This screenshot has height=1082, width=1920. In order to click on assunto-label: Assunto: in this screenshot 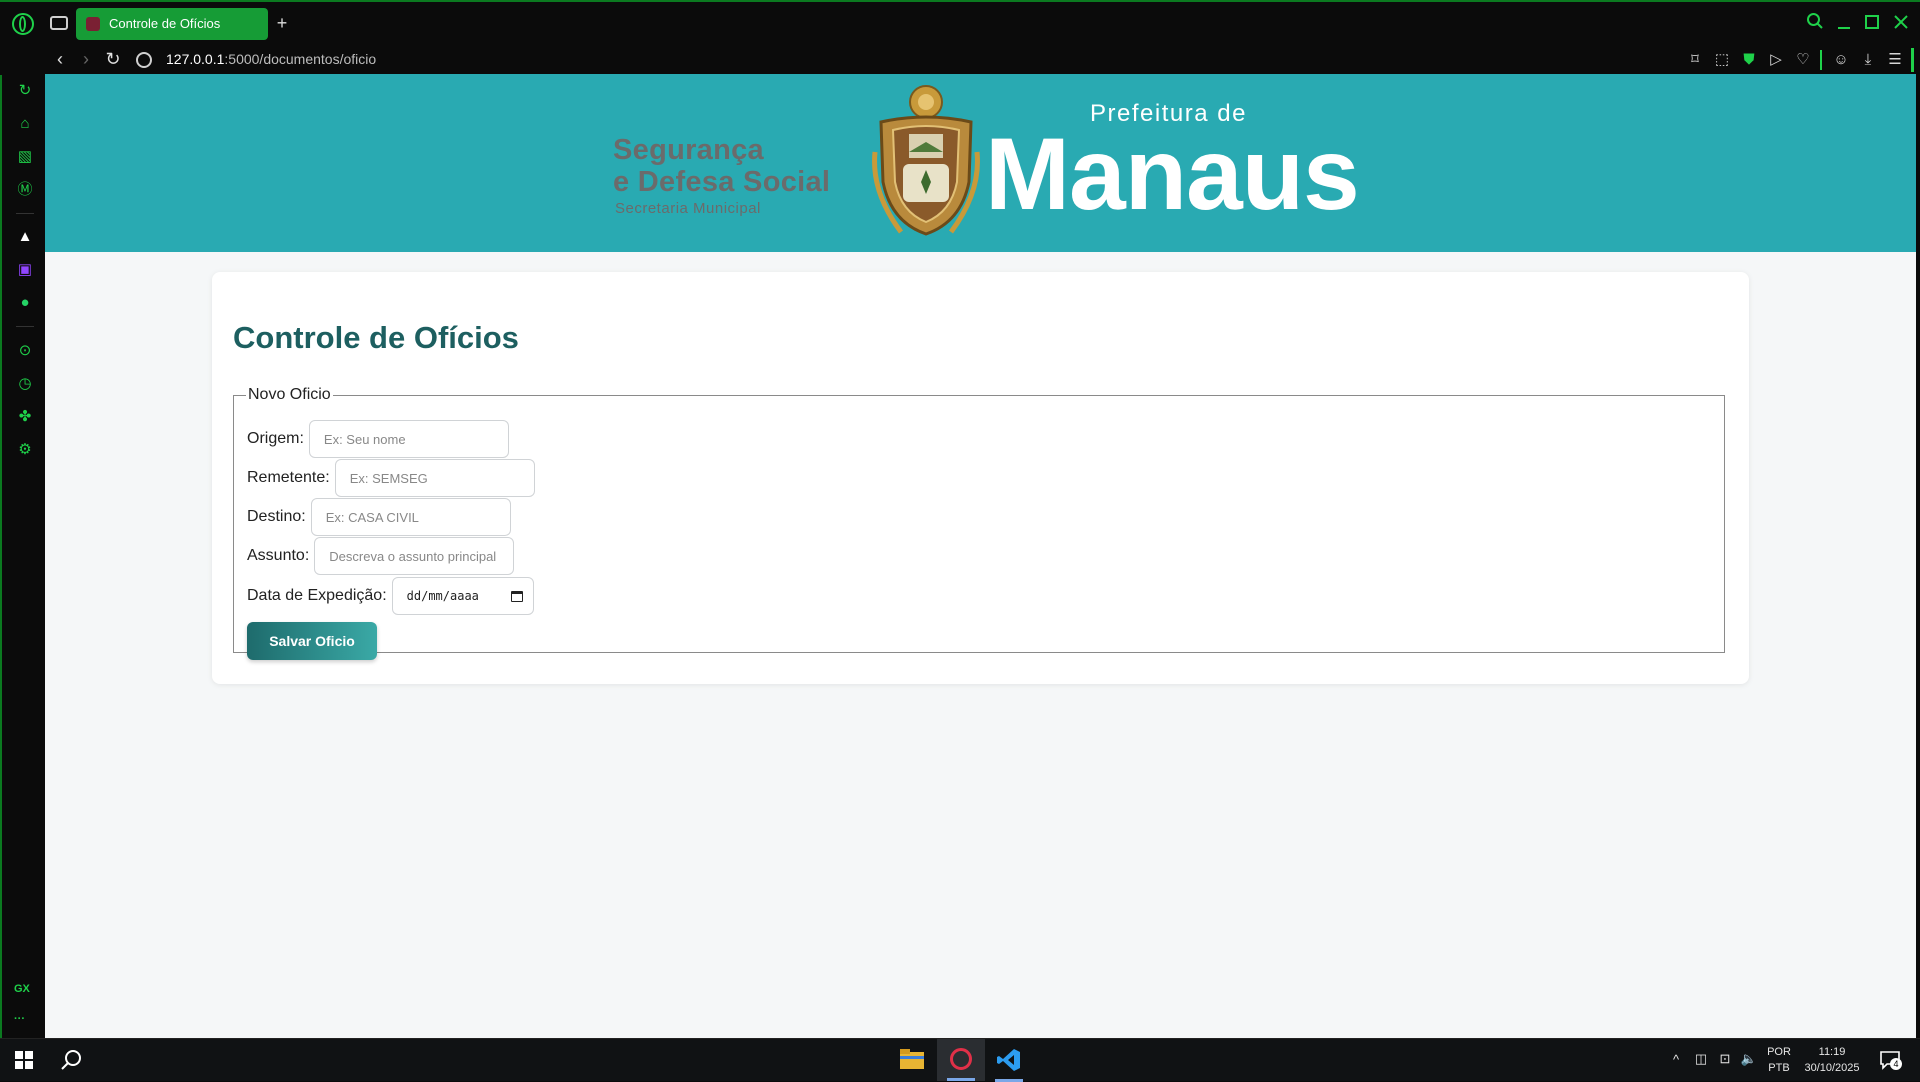, I will do `click(278, 555)`.